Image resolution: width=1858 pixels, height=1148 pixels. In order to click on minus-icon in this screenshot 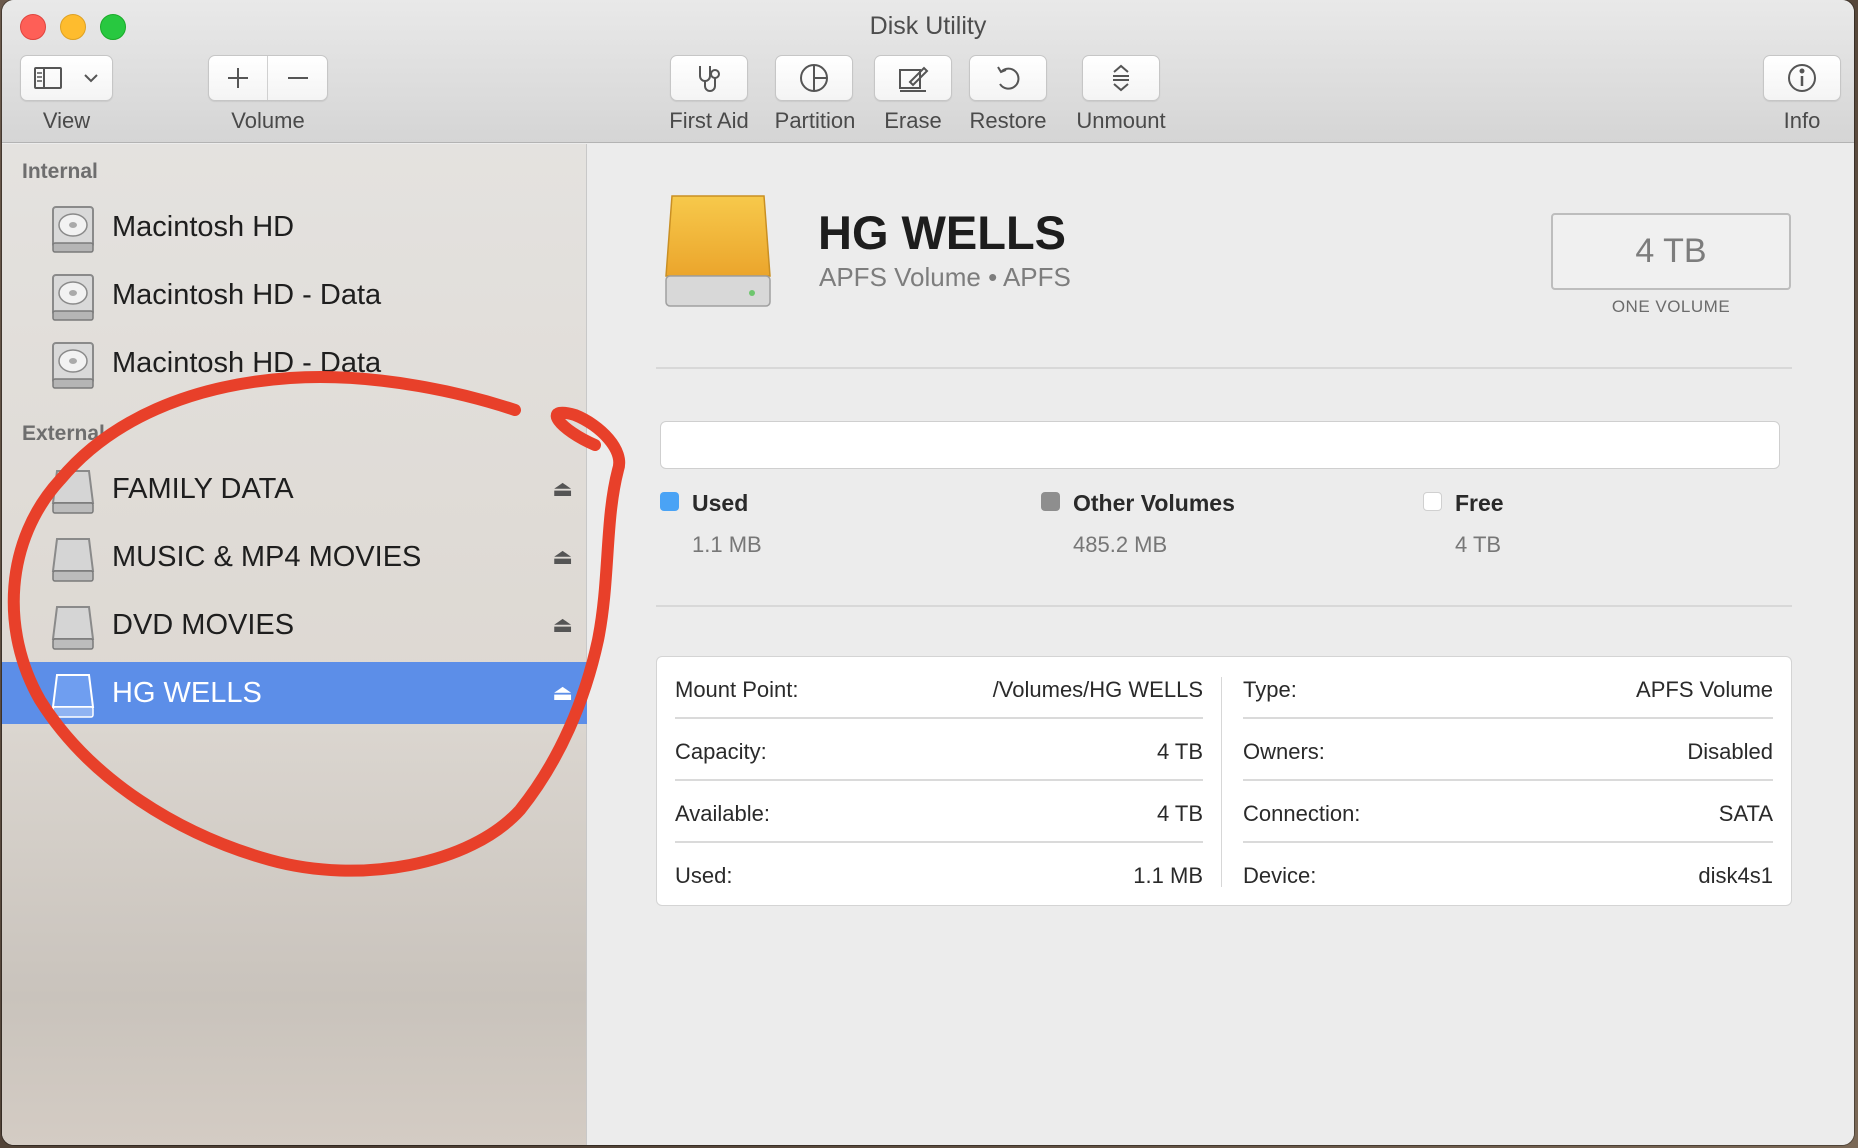, I will do `click(297, 78)`.